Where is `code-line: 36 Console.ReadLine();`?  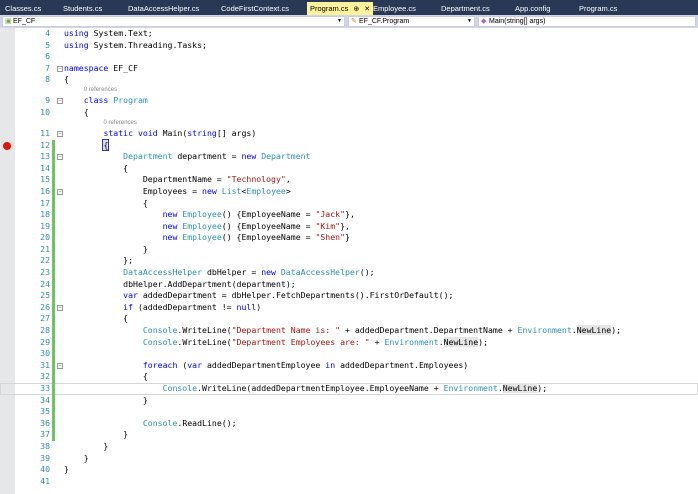 code-line: 36 Console.ReadLine(); is located at coordinates (349, 423).